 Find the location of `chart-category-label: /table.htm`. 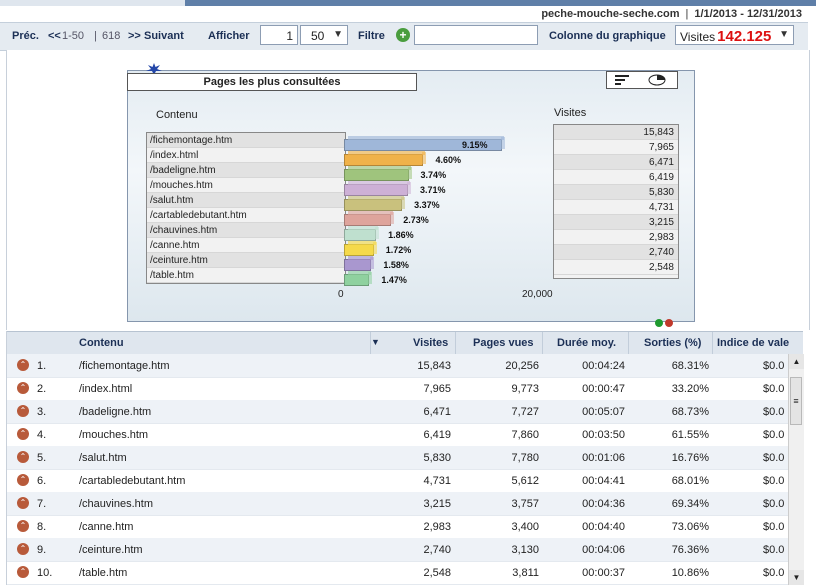

chart-category-label: /table.htm is located at coordinates (246, 275).